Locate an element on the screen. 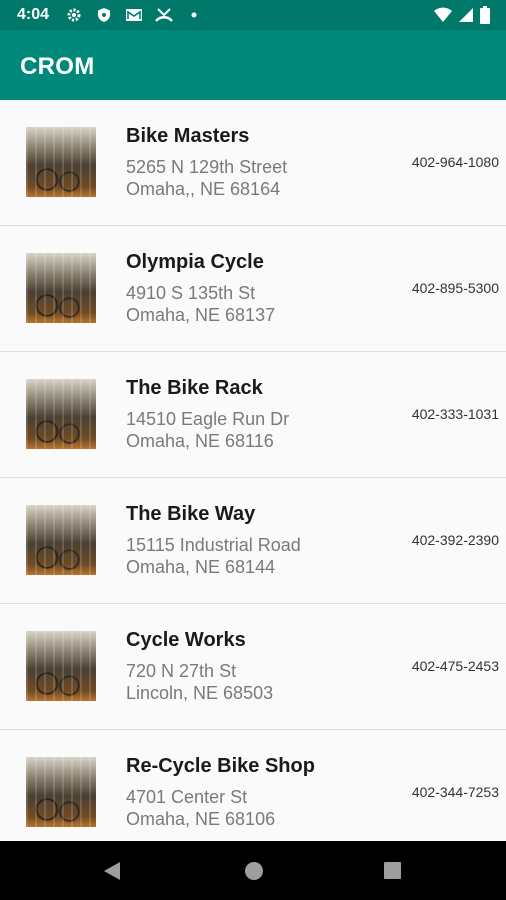 The image size is (506, 900). shop-address-line2: Lincoln, NE 68503 is located at coordinates (200, 693).